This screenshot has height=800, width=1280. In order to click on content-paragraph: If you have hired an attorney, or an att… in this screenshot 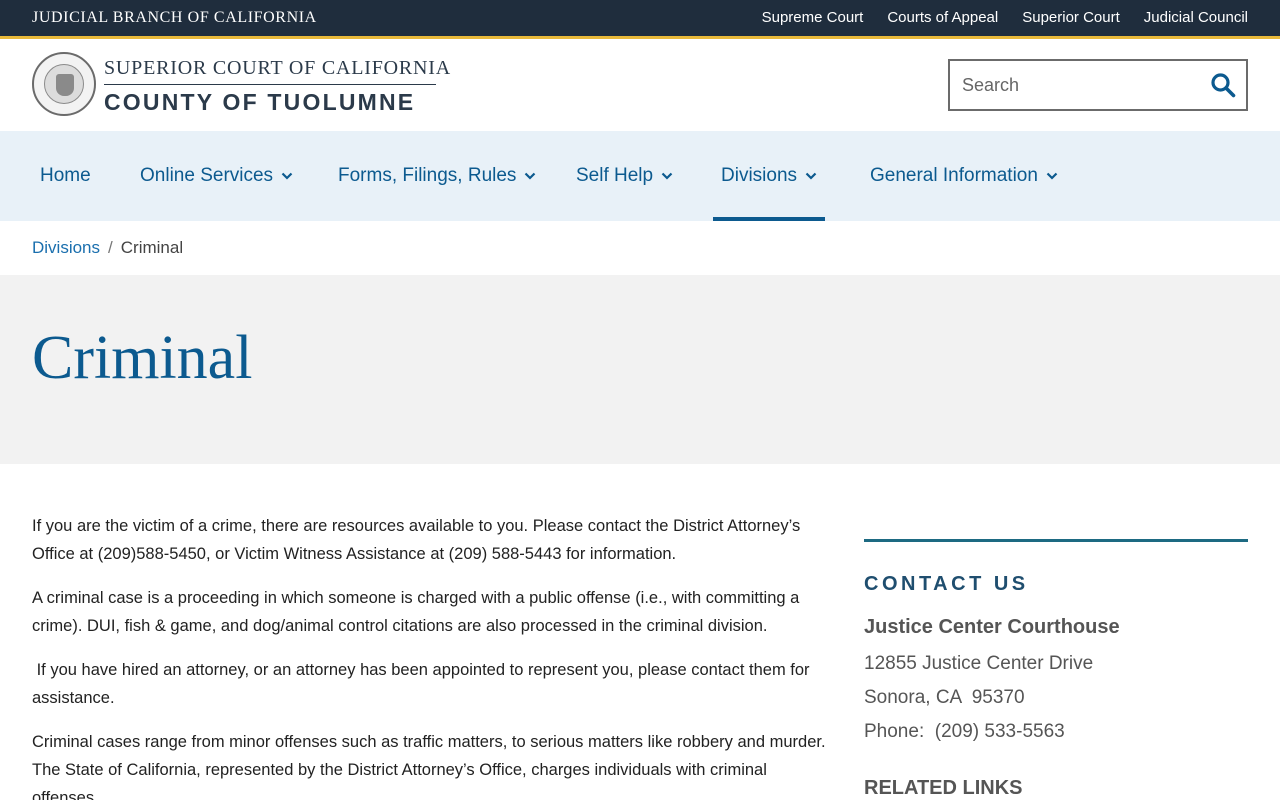, I will do `click(423, 684)`.